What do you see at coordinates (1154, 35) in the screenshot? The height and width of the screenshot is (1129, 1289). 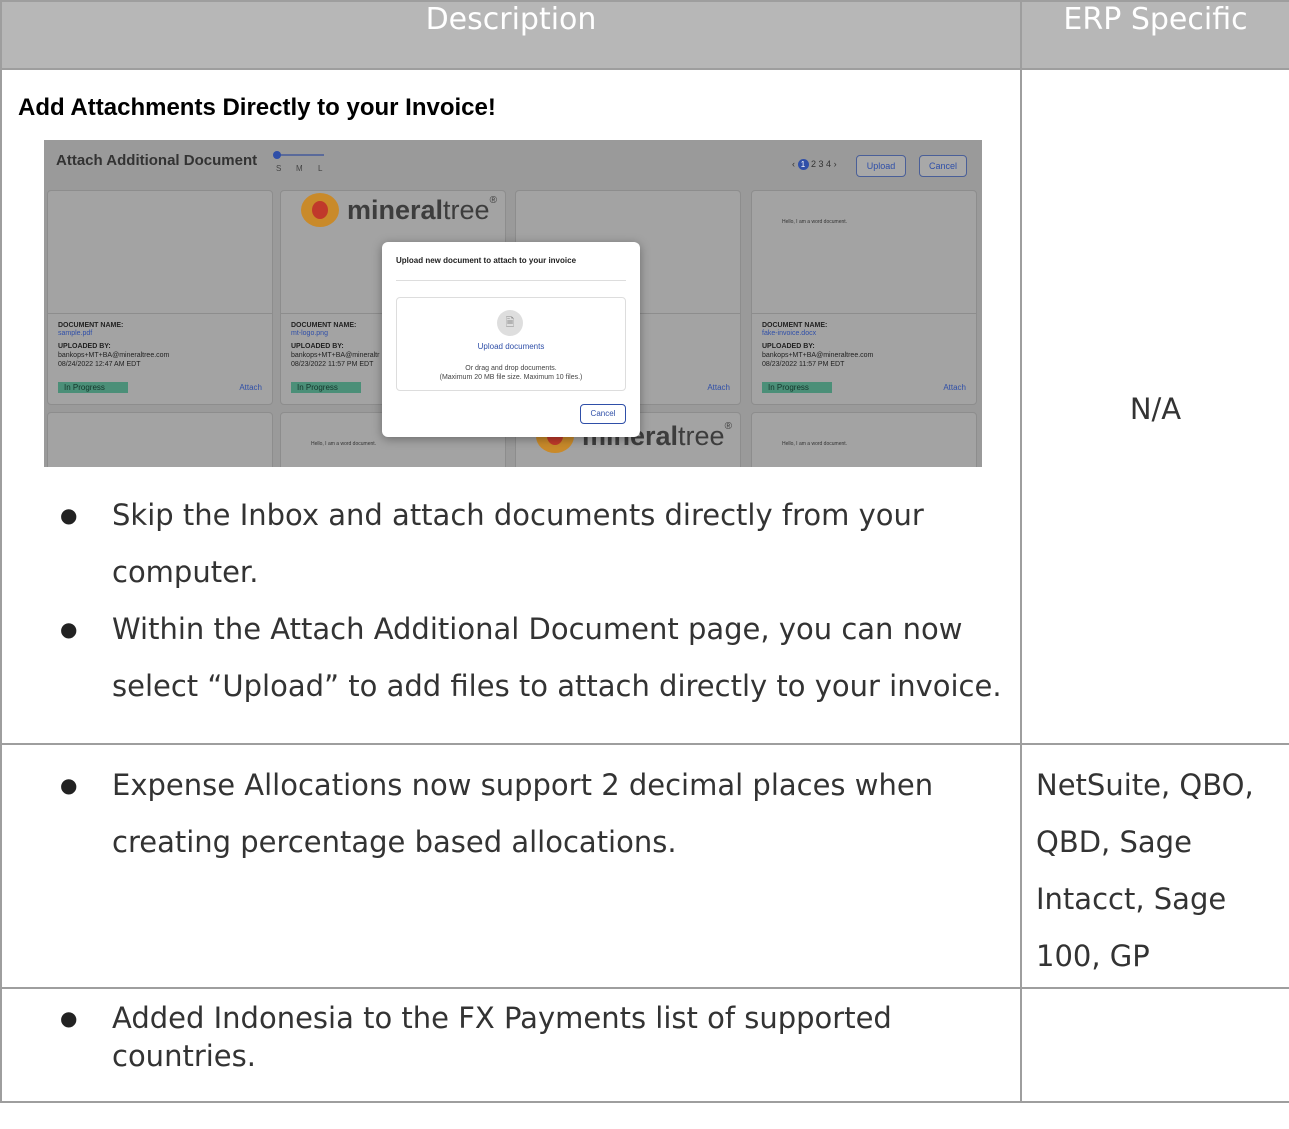 I see `header-erp-specific: ERP Specific` at bounding box center [1154, 35].